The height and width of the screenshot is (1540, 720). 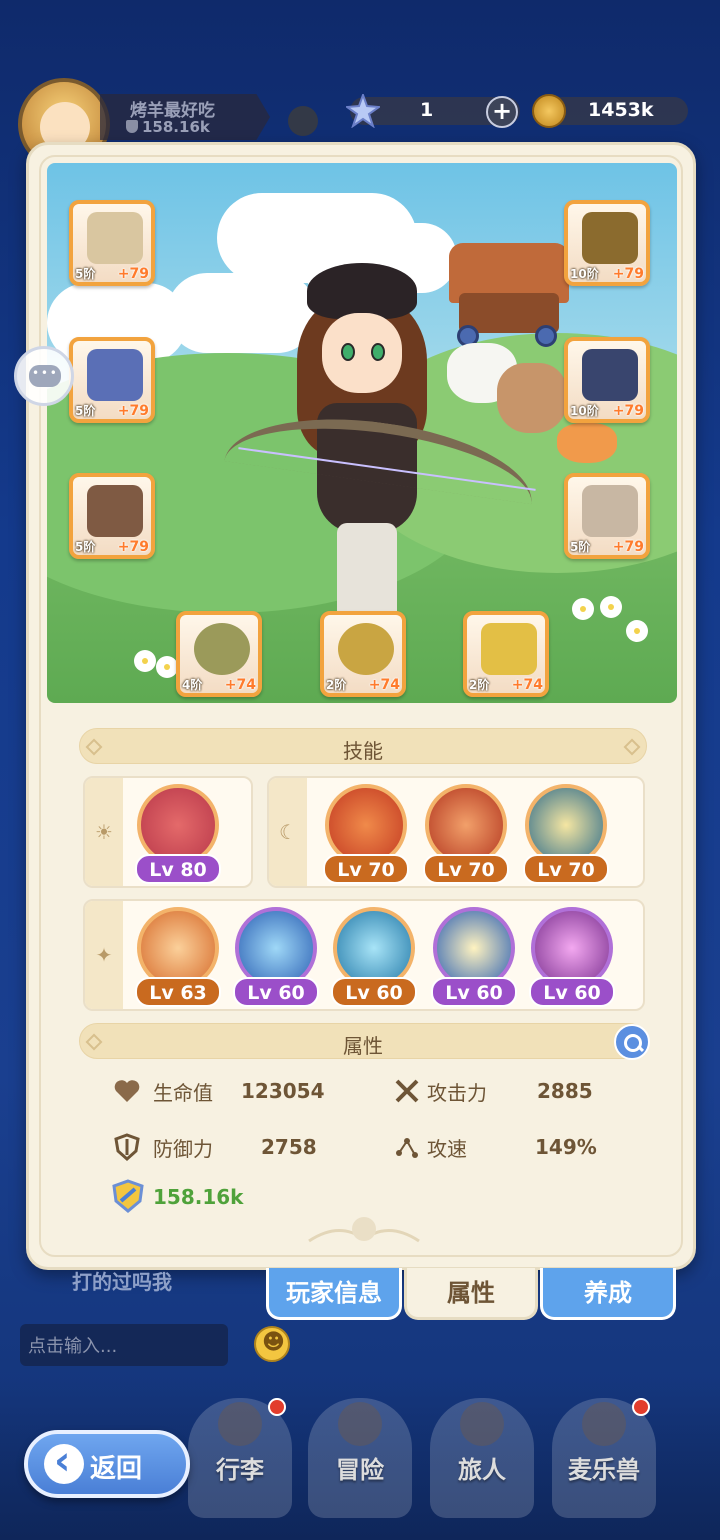 I want to click on earring-icon, so click(x=509, y=649).